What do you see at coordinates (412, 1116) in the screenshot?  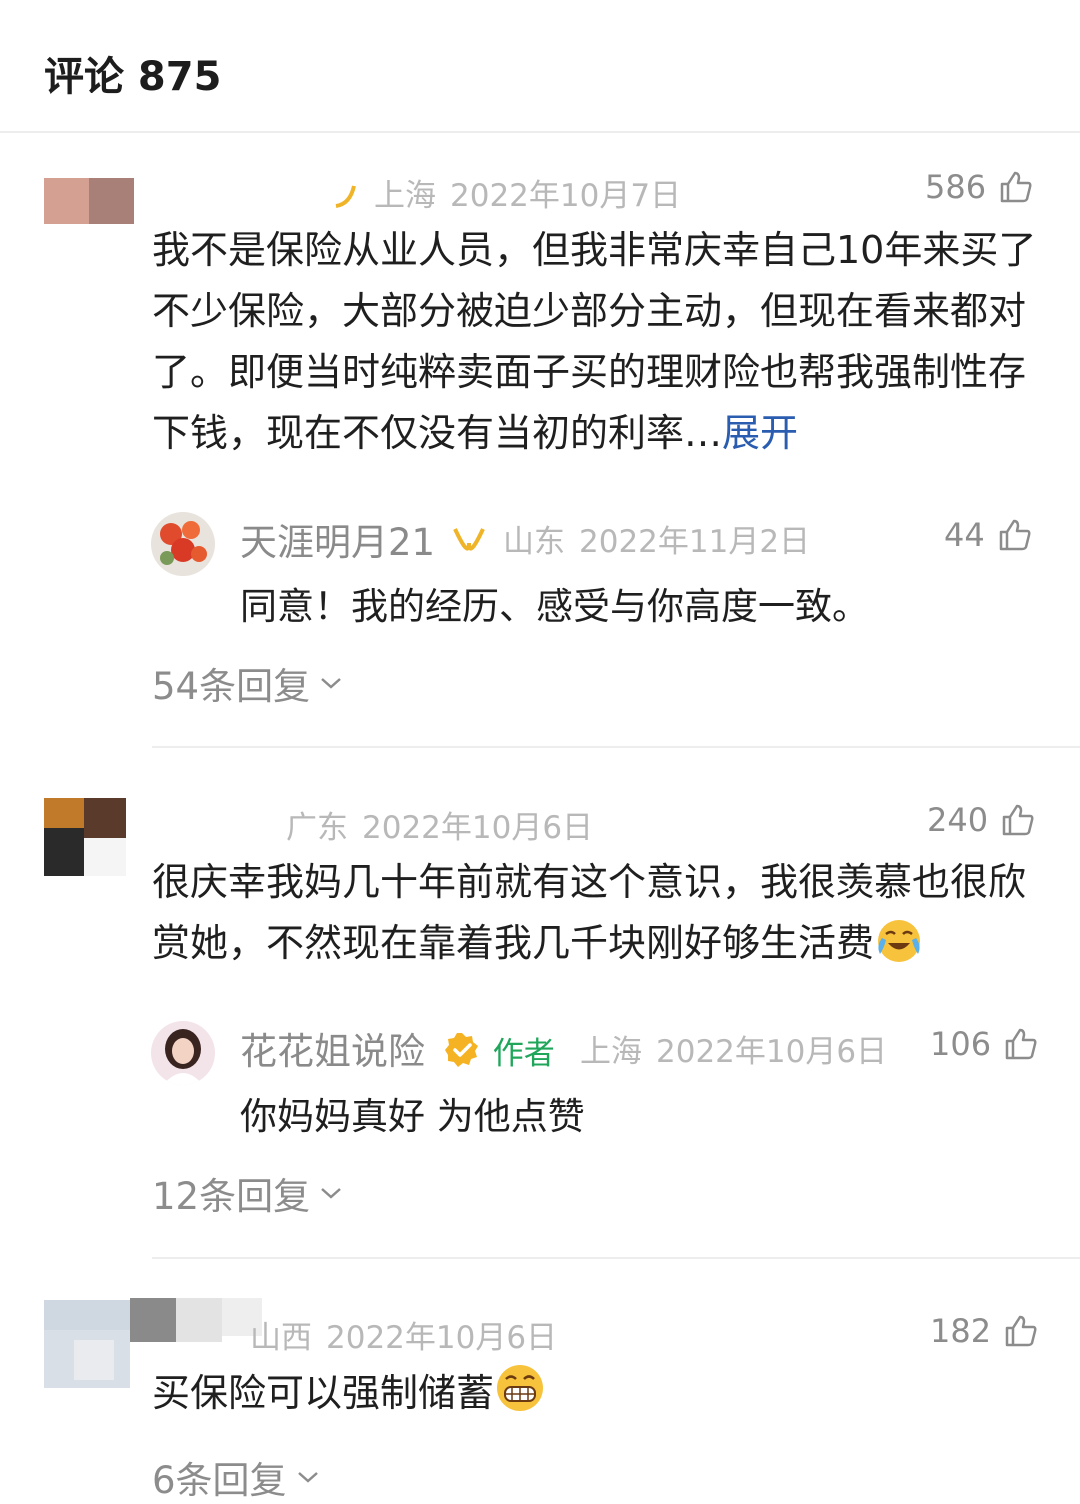 I see `reply-text: 你妈妈真好 为他点赞` at bounding box center [412, 1116].